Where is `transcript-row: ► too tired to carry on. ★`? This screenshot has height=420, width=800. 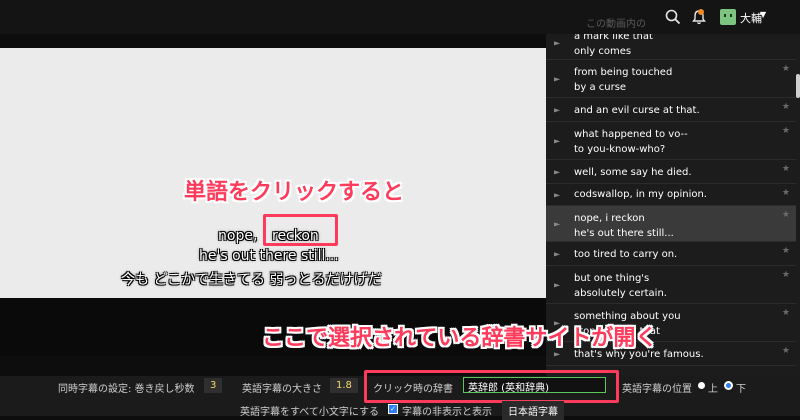
transcript-row: ► too tired to carry on. ★ is located at coordinates (671, 254).